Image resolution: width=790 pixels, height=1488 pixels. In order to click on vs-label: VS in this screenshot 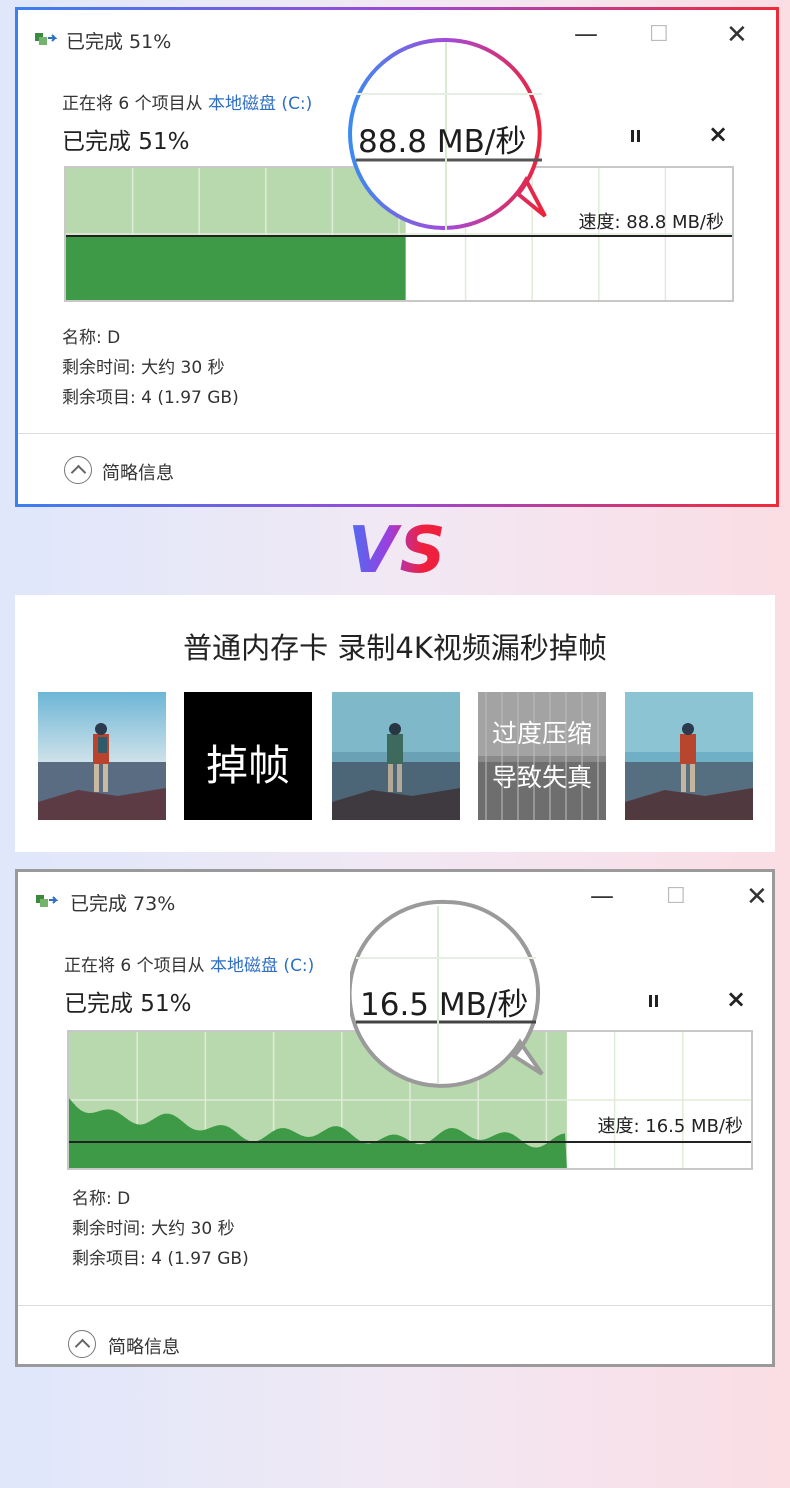, I will do `click(398, 551)`.